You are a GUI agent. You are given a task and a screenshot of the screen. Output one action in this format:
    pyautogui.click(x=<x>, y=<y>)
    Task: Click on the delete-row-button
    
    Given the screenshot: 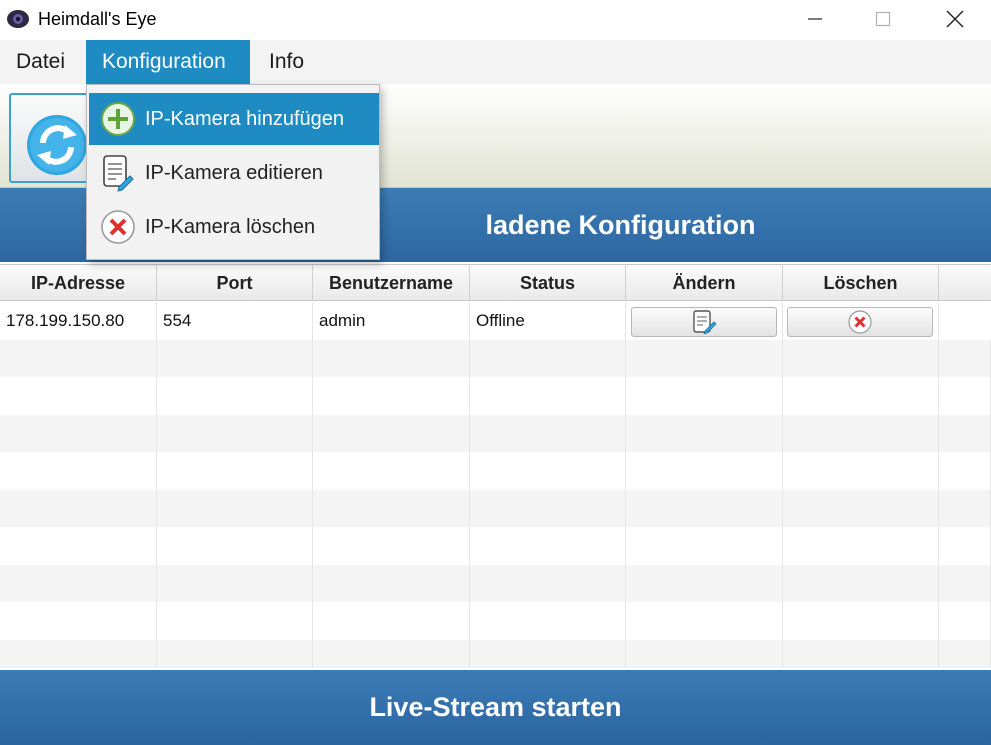 What is the action you would take?
    pyautogui.click(x=860, y=322)
    